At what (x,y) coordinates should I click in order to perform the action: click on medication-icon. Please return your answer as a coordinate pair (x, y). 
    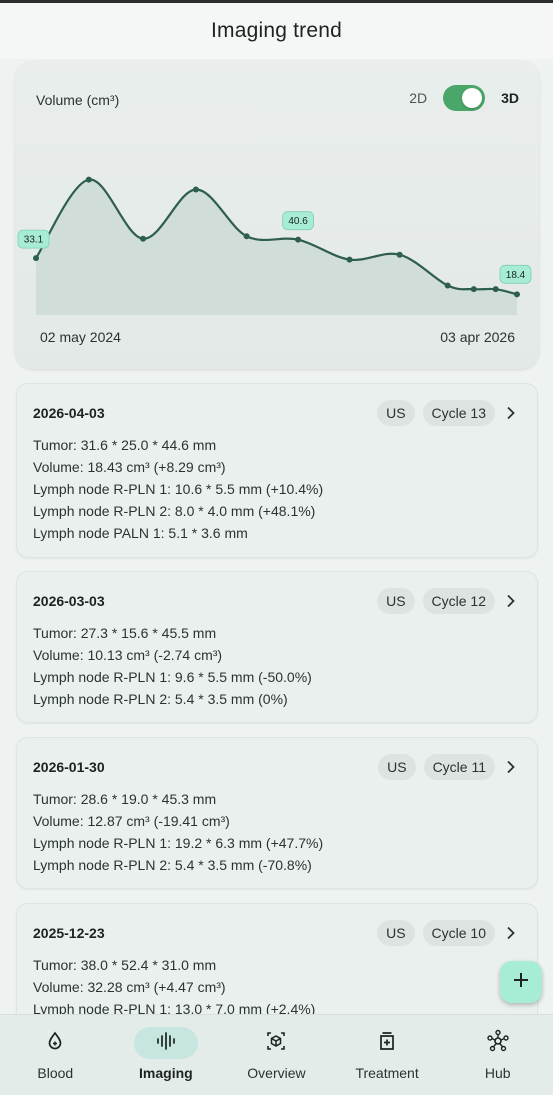
    Looking at the image, I should click on (387, 1043).